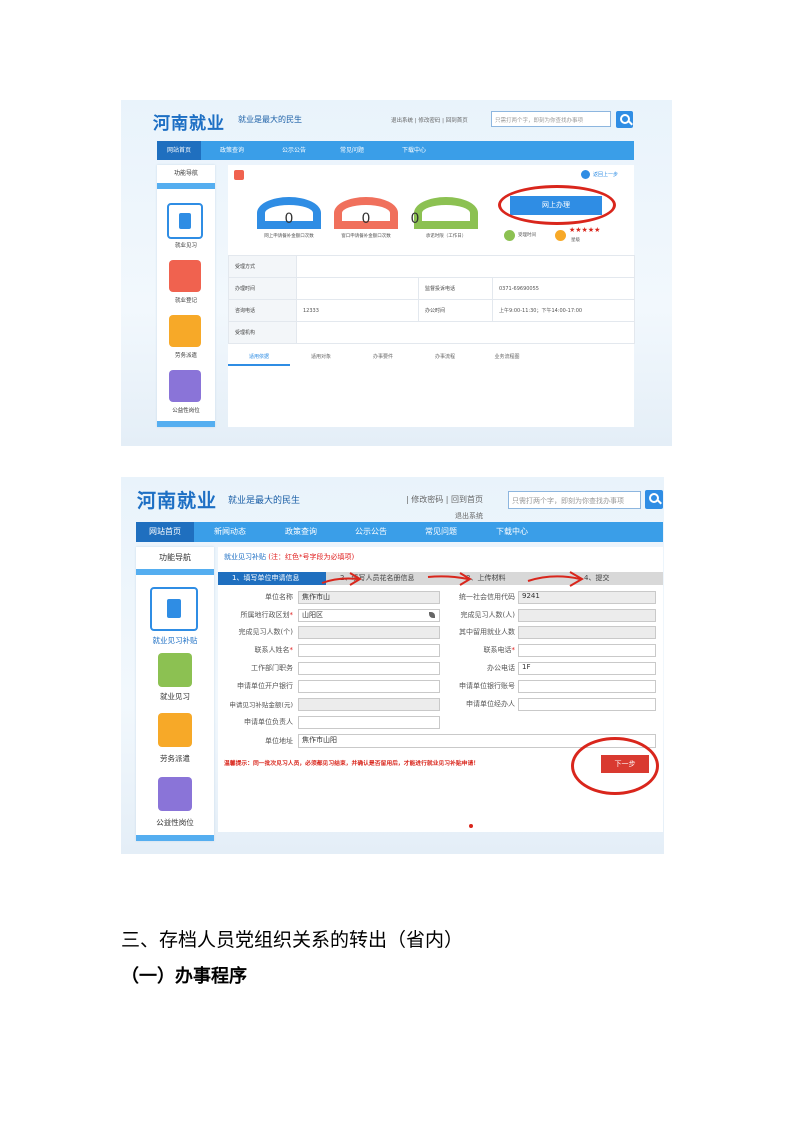 The width and height of the screenshot is (792, 1122). I want to click on field-label: 申请单位负责人, so click(268, 722).